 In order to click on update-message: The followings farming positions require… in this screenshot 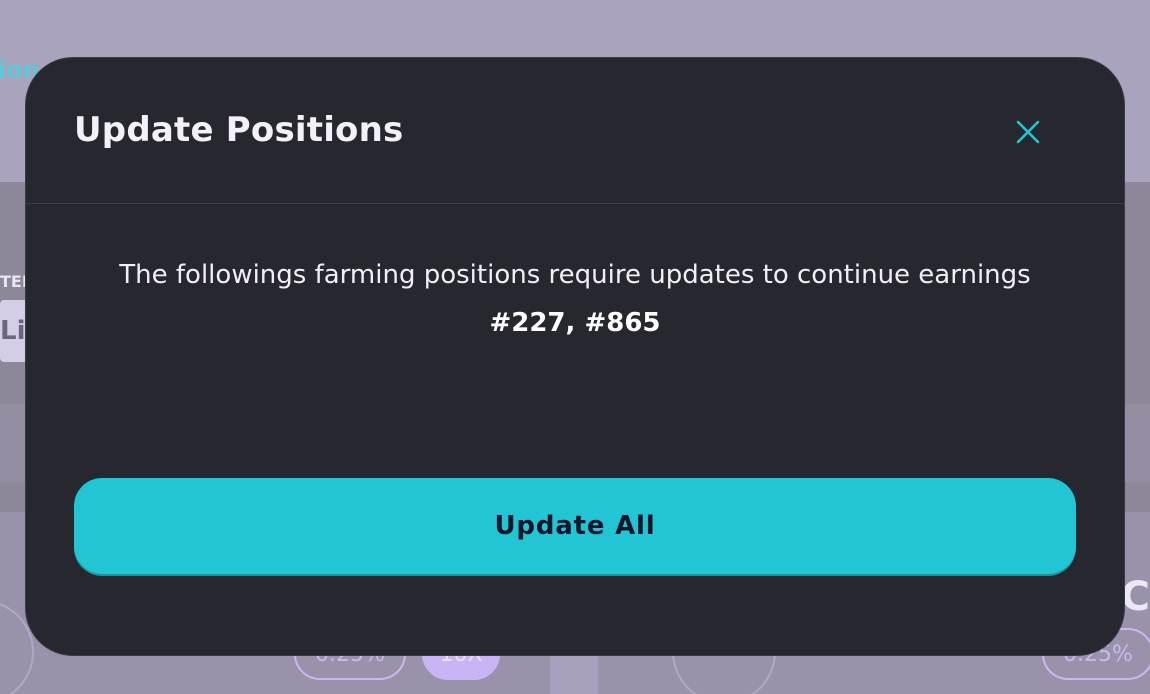, I will do `click(575, 275)`.